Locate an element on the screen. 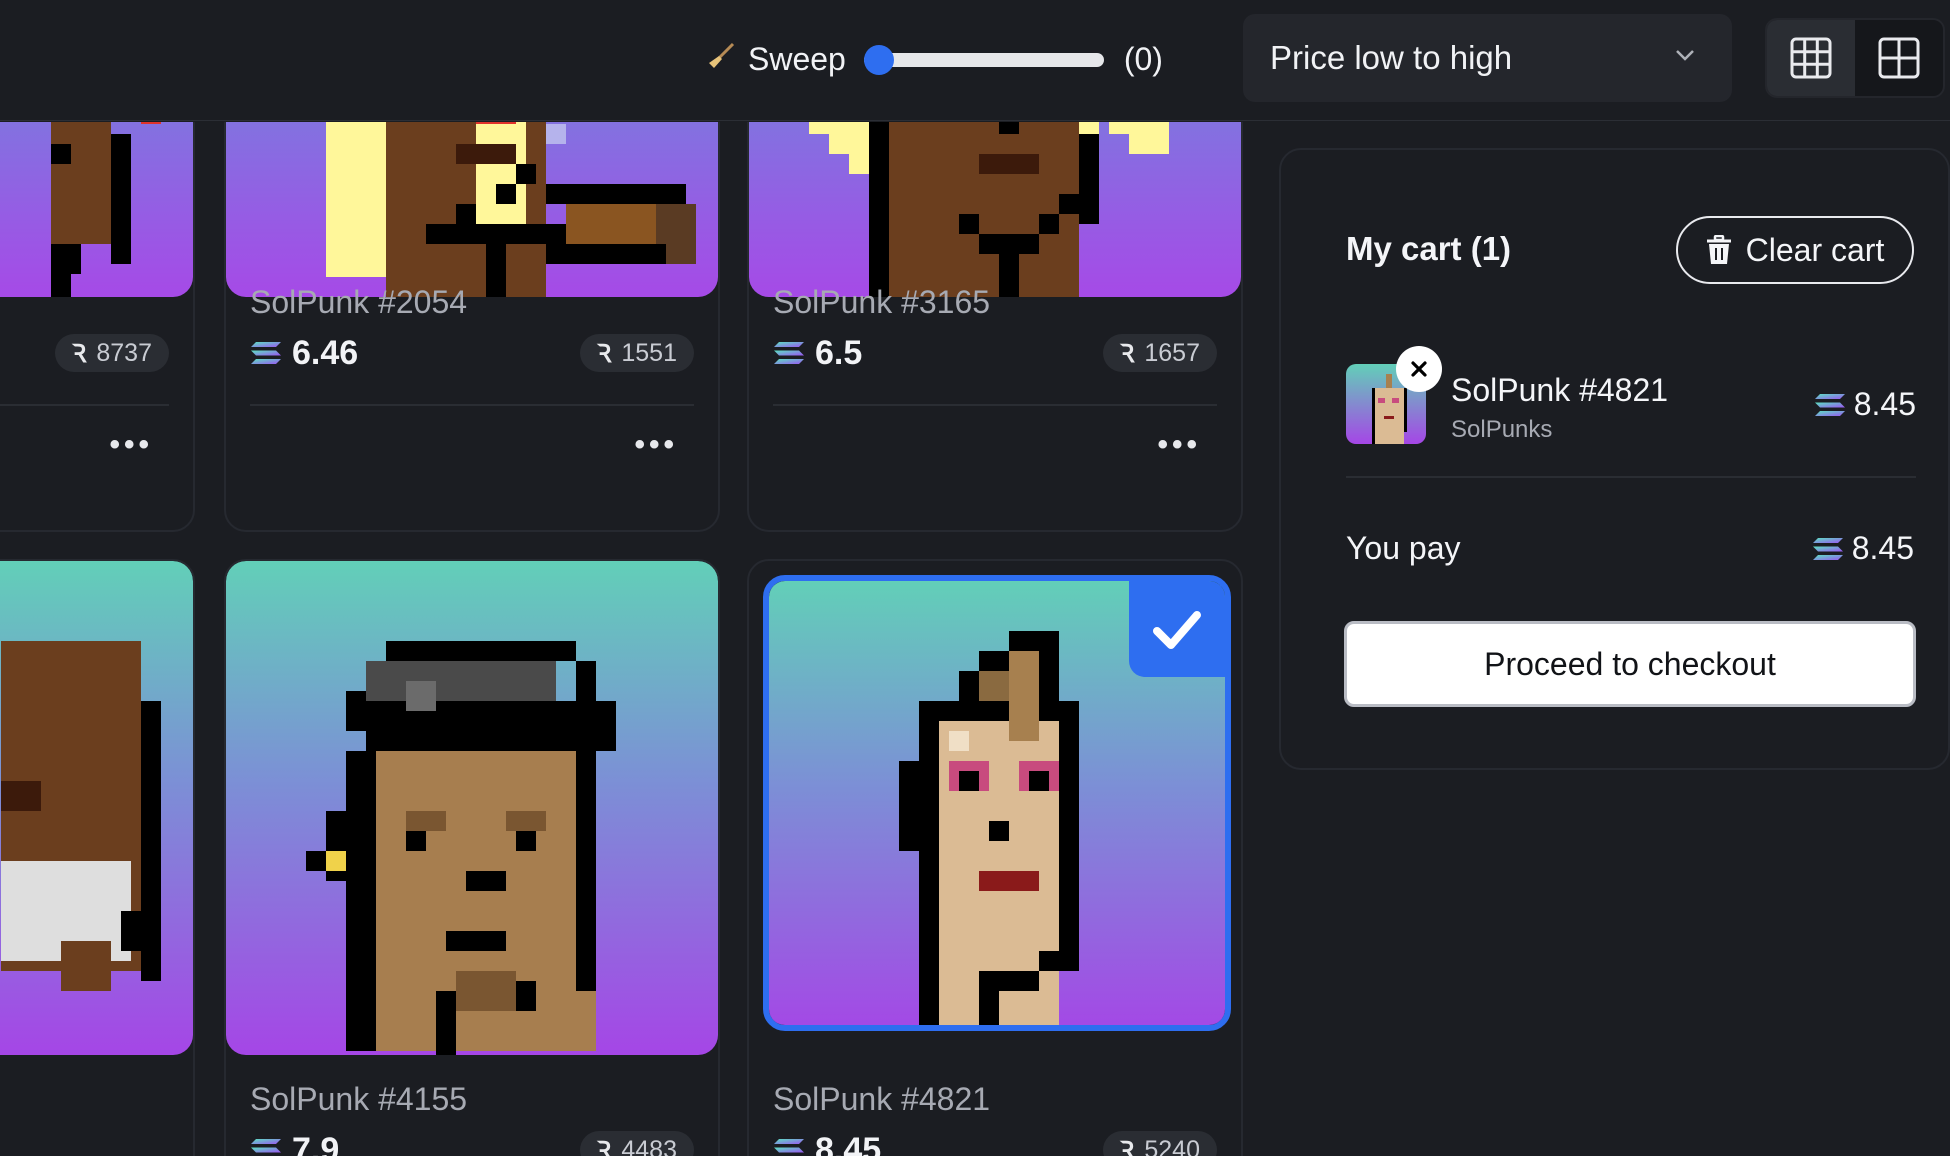 Image resolution: width=1950 pixels, height=1156 pixels. cart-item-price: 8.45 is located at coordinates (1865, 404).